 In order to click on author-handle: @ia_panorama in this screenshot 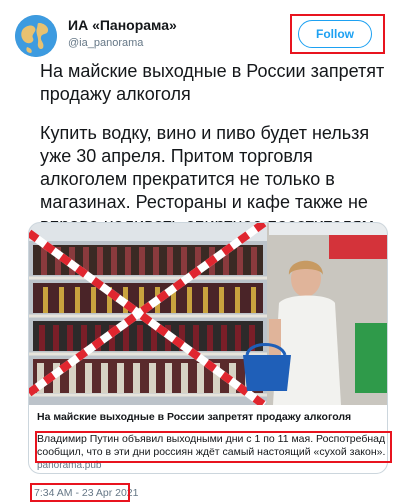, I will do `click(105, 43)`.